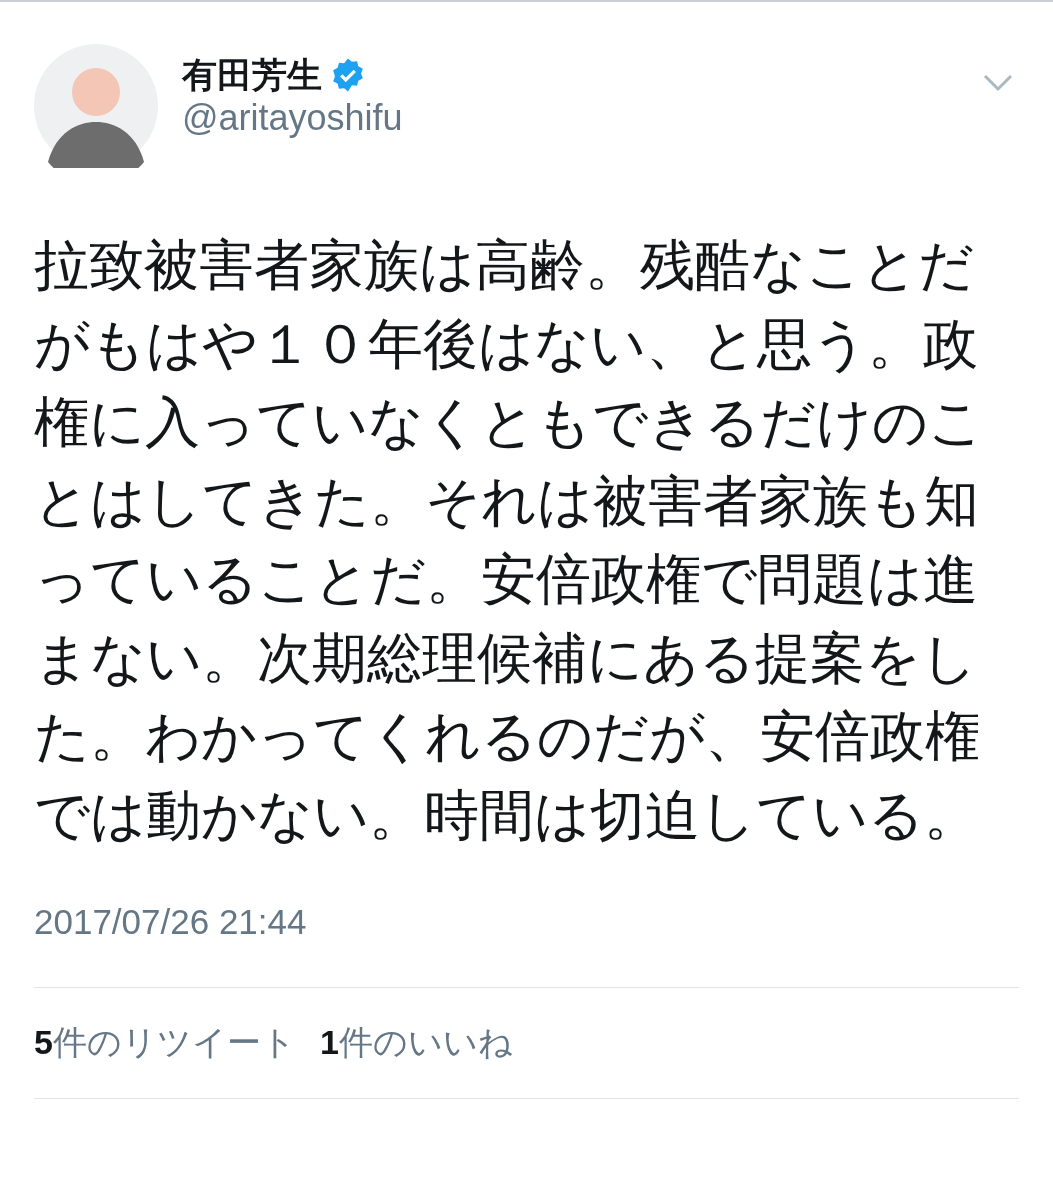  Describe the element at coordinates (96, 106) in the screenshot. I see `avatar` at that location.